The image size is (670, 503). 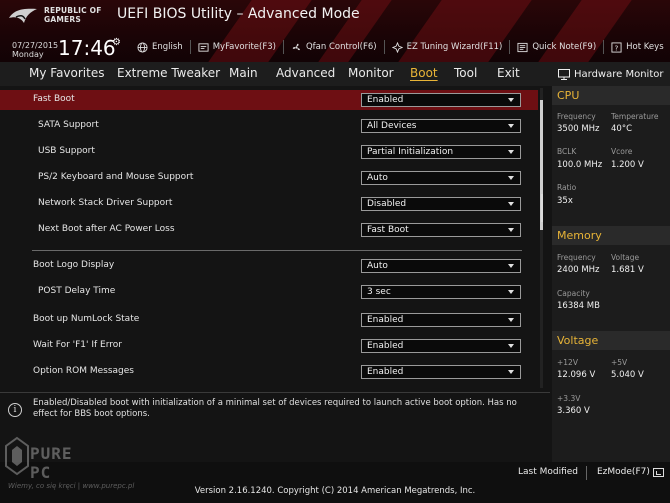 I want to click on numlock-select: Enabled, so click(x=441, y=320).